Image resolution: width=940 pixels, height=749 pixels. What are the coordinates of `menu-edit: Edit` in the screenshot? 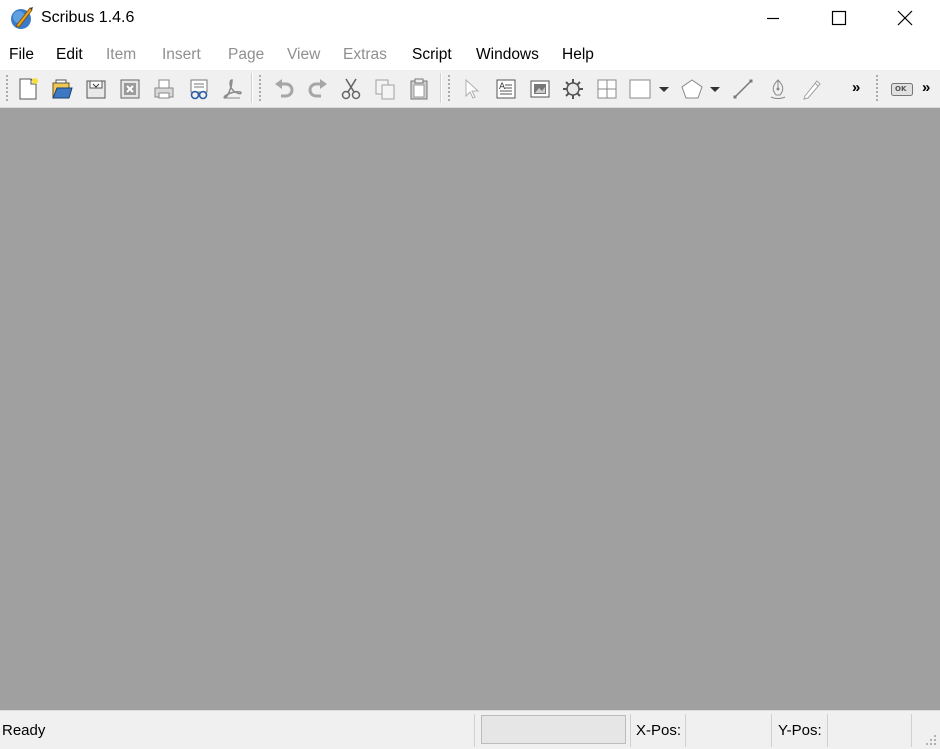 It's located at (69, 55).